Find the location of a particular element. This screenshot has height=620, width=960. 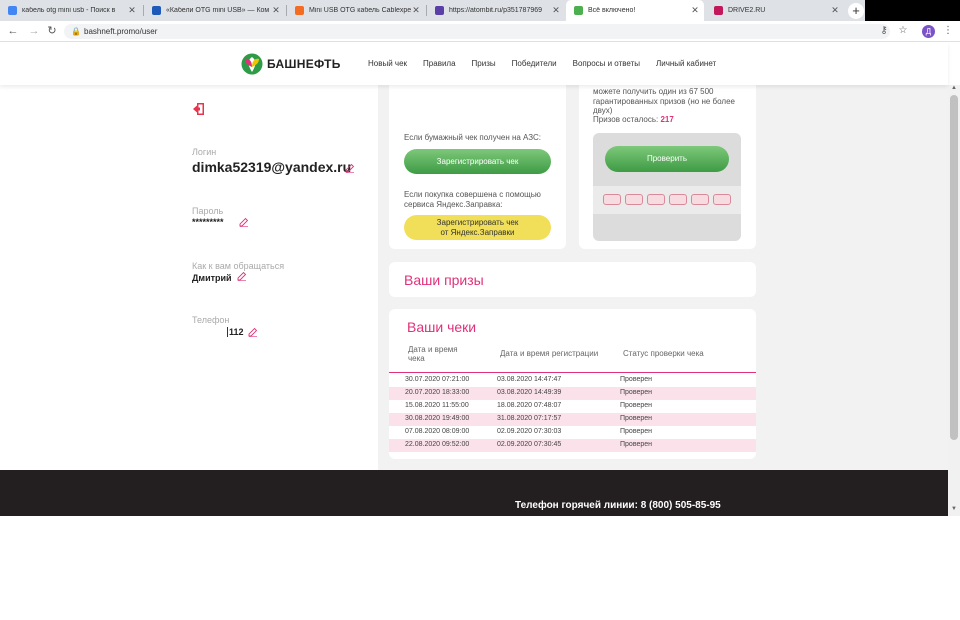

tab-title: DRIVE2.RU is located at coordinates (747, 10).